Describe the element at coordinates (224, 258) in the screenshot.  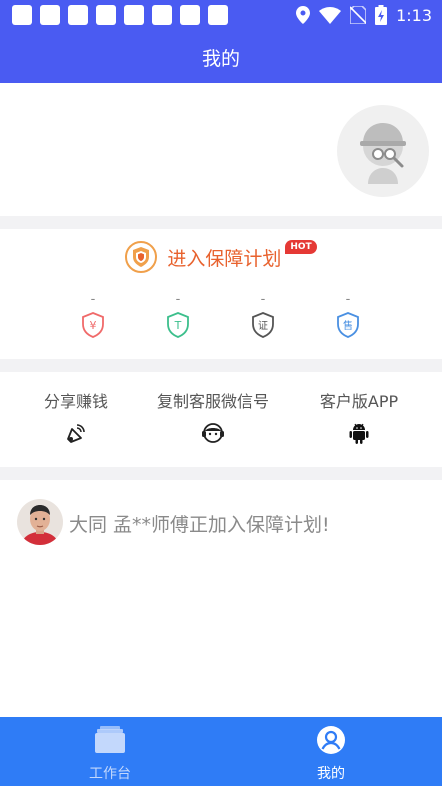
I see `guarantee-label: 进入保障计划` at that location.